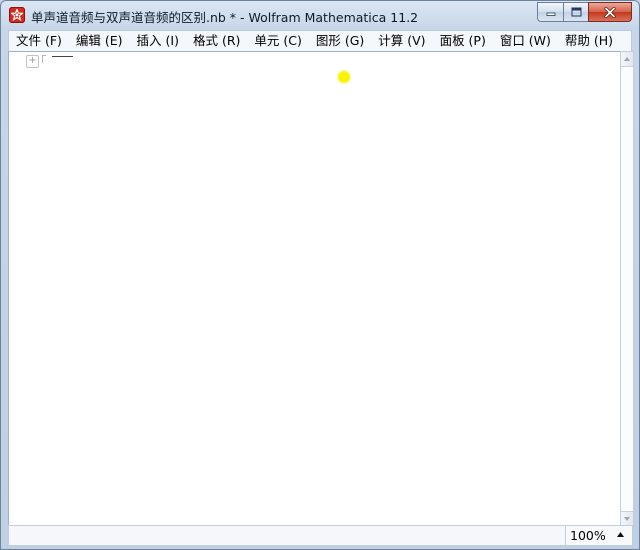  I want to click on maximize-button, so click(575, 12).